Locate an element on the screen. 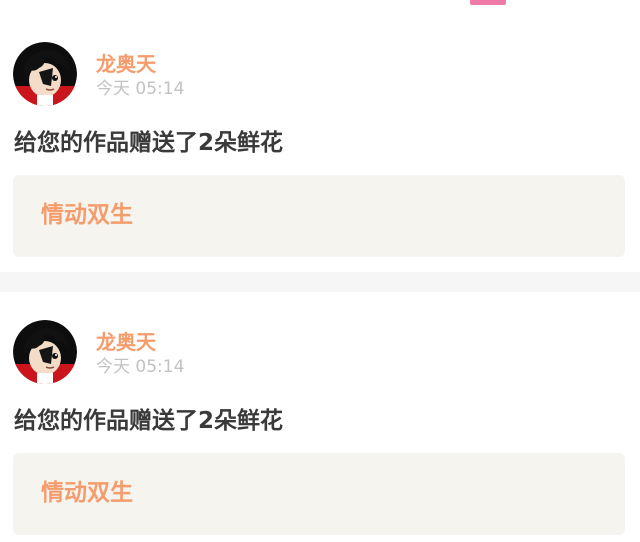 The height and width of the screenshot is (542, 640). active-tab-indicator is located at coordinates (488, 2).